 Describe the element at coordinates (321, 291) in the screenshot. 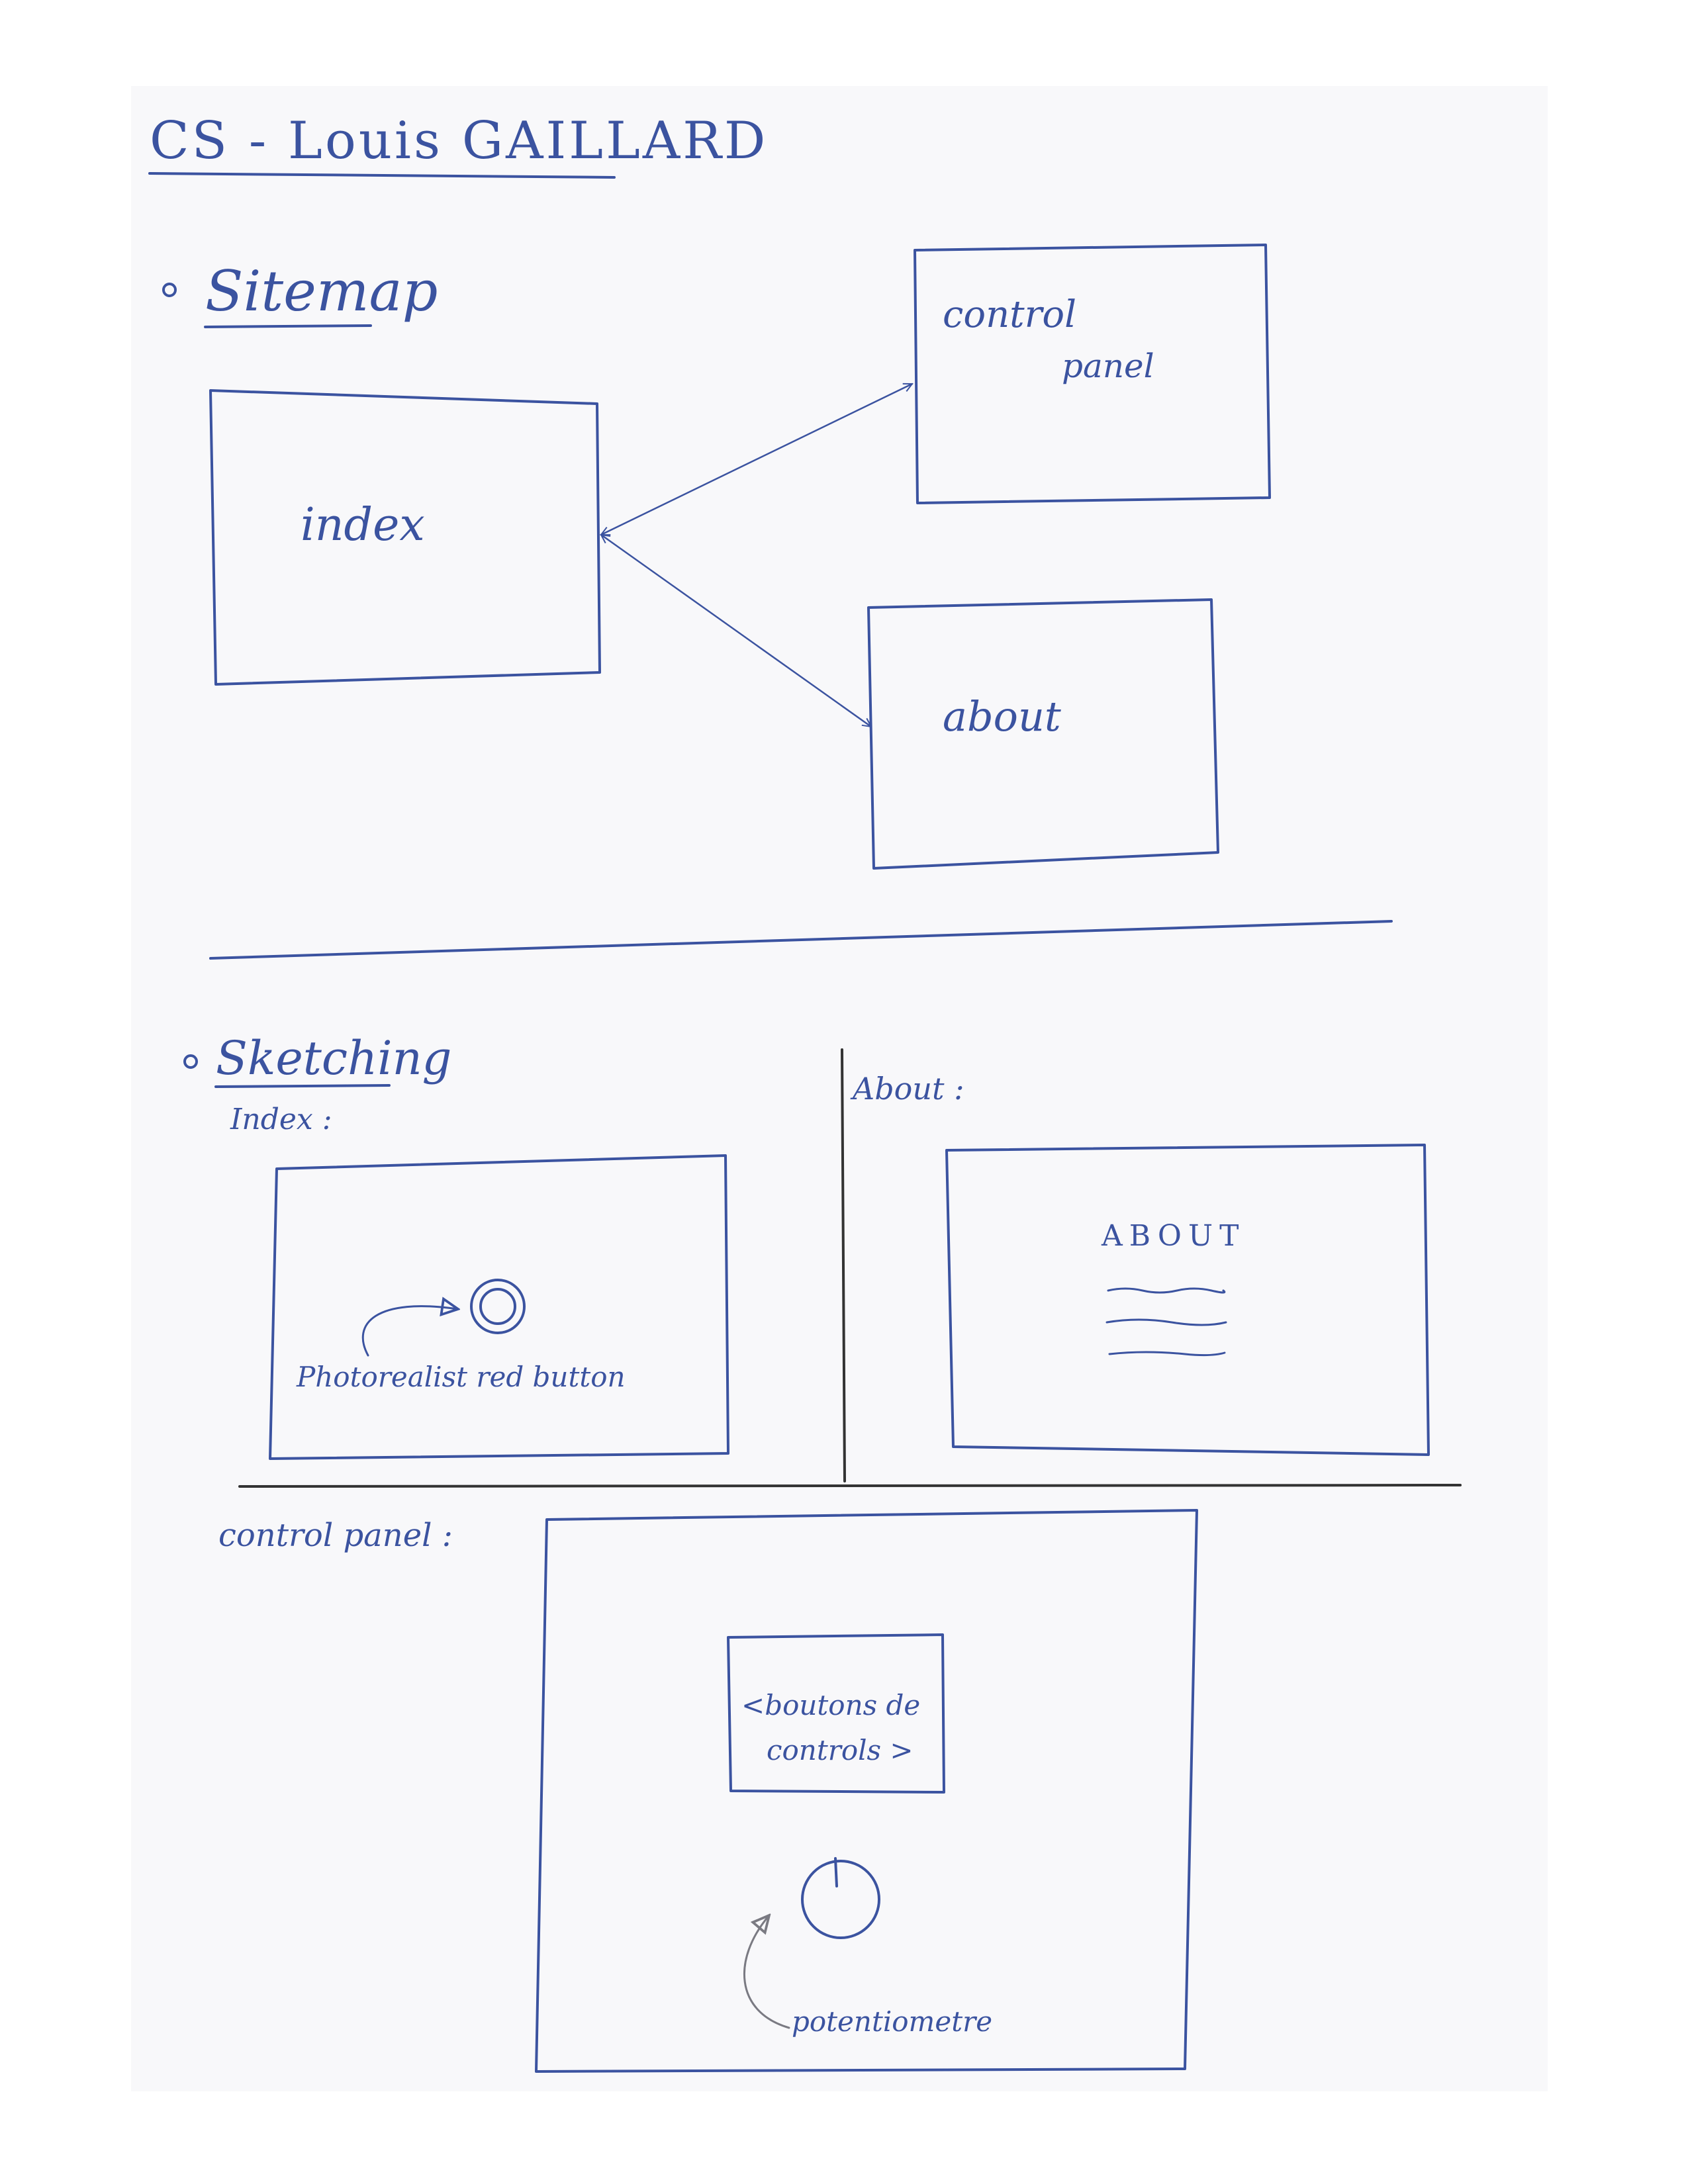

I see `sitemap-heading: Sitemap` at that location.